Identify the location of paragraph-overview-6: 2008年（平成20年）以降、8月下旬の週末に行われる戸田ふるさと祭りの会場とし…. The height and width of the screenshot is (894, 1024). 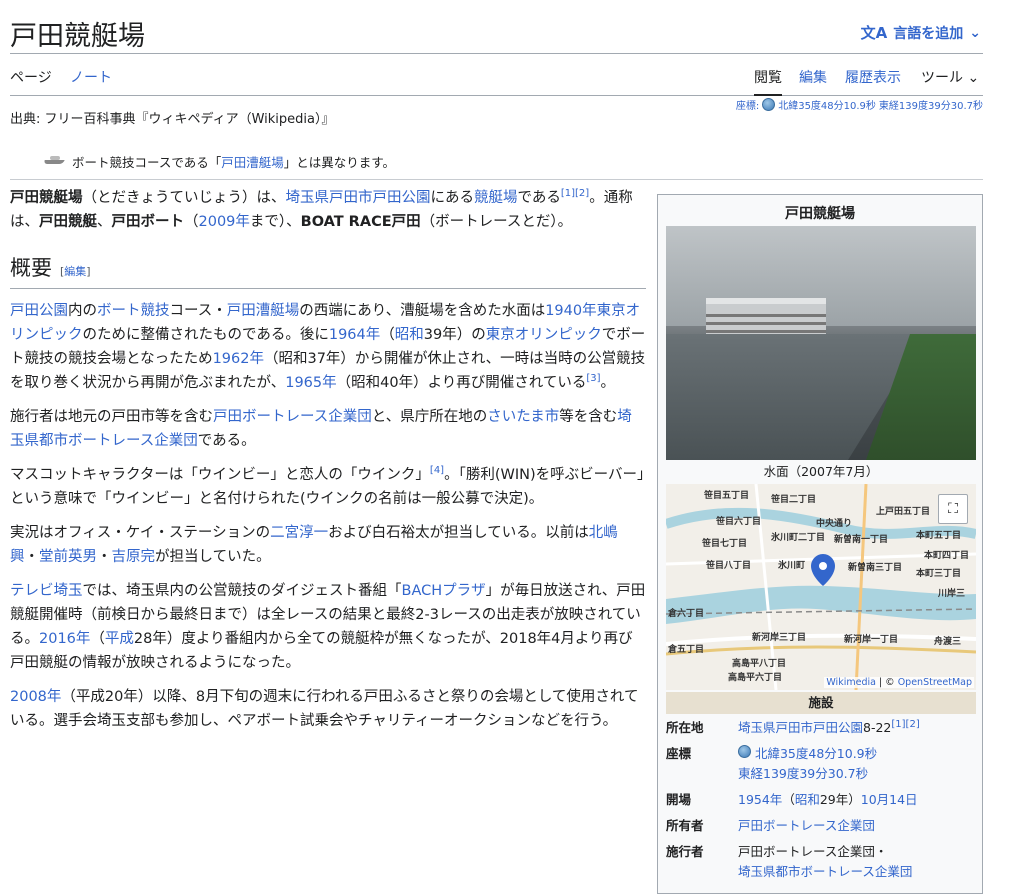
(328, 709).